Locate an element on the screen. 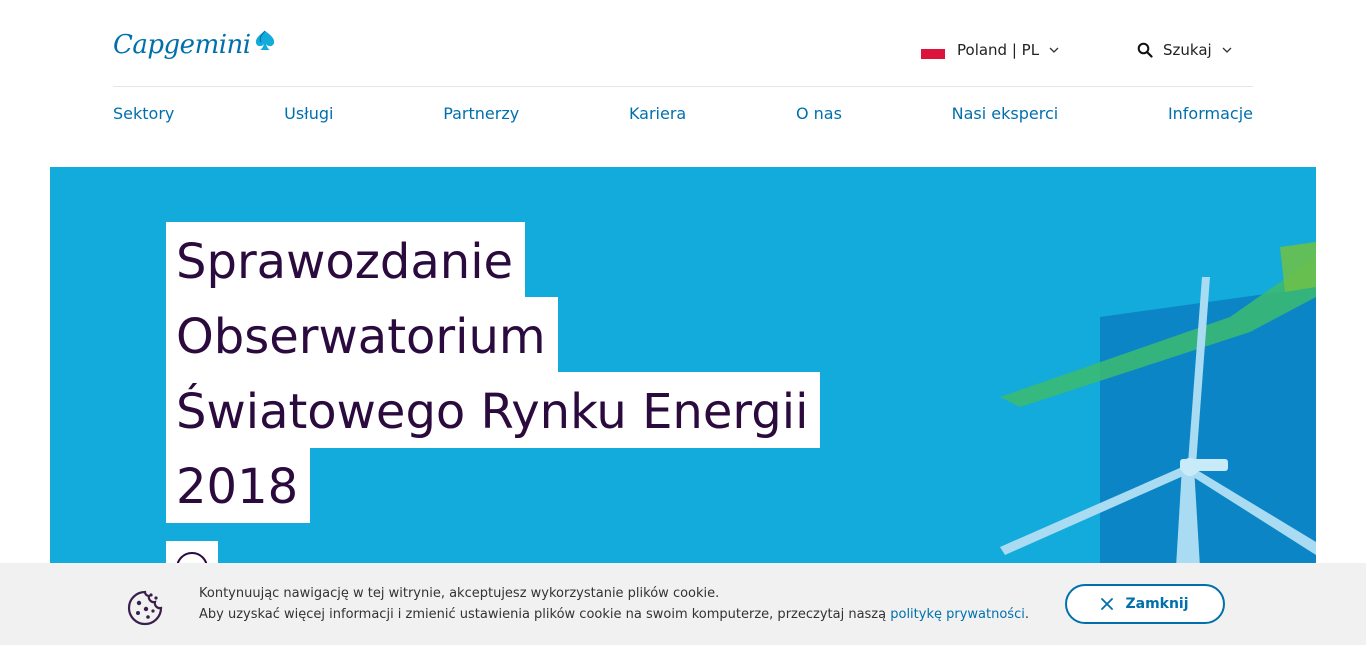 The height and width of the screenshot is (645, 1366). hero-title-line: Obserwatorium is located at coordinates (362, 335).